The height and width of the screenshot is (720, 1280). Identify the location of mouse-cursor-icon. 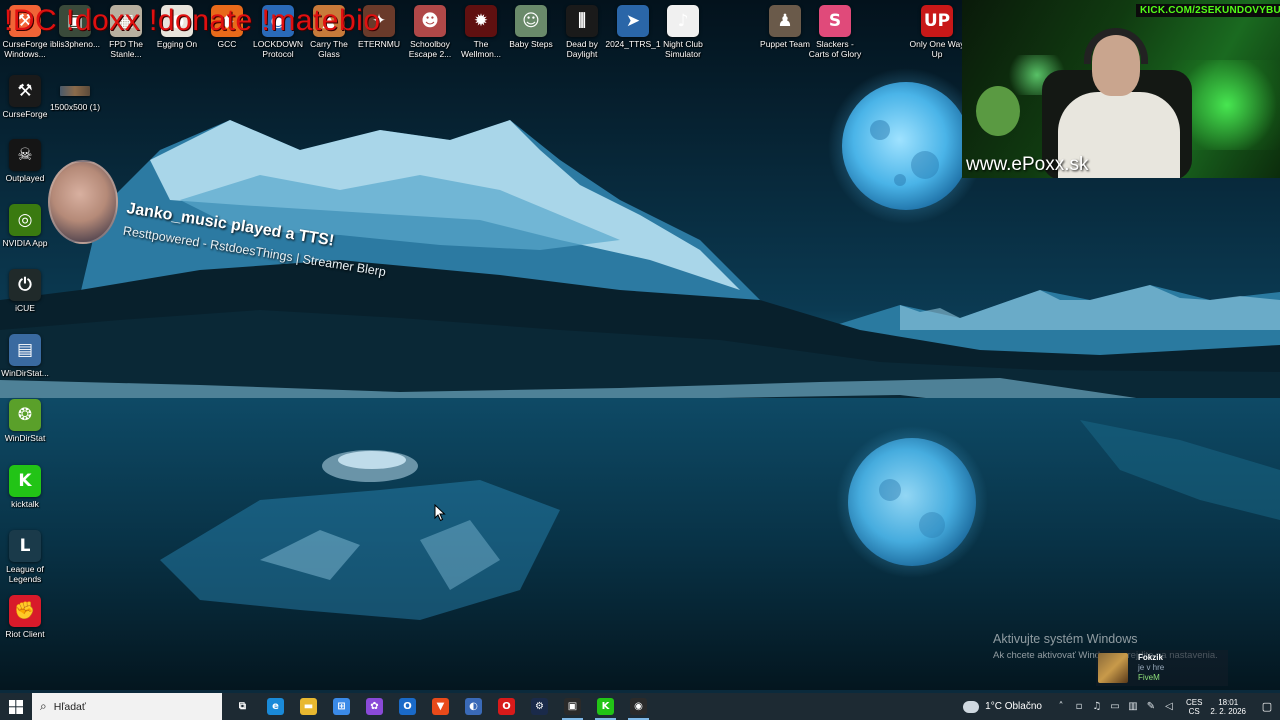
(440, 513).